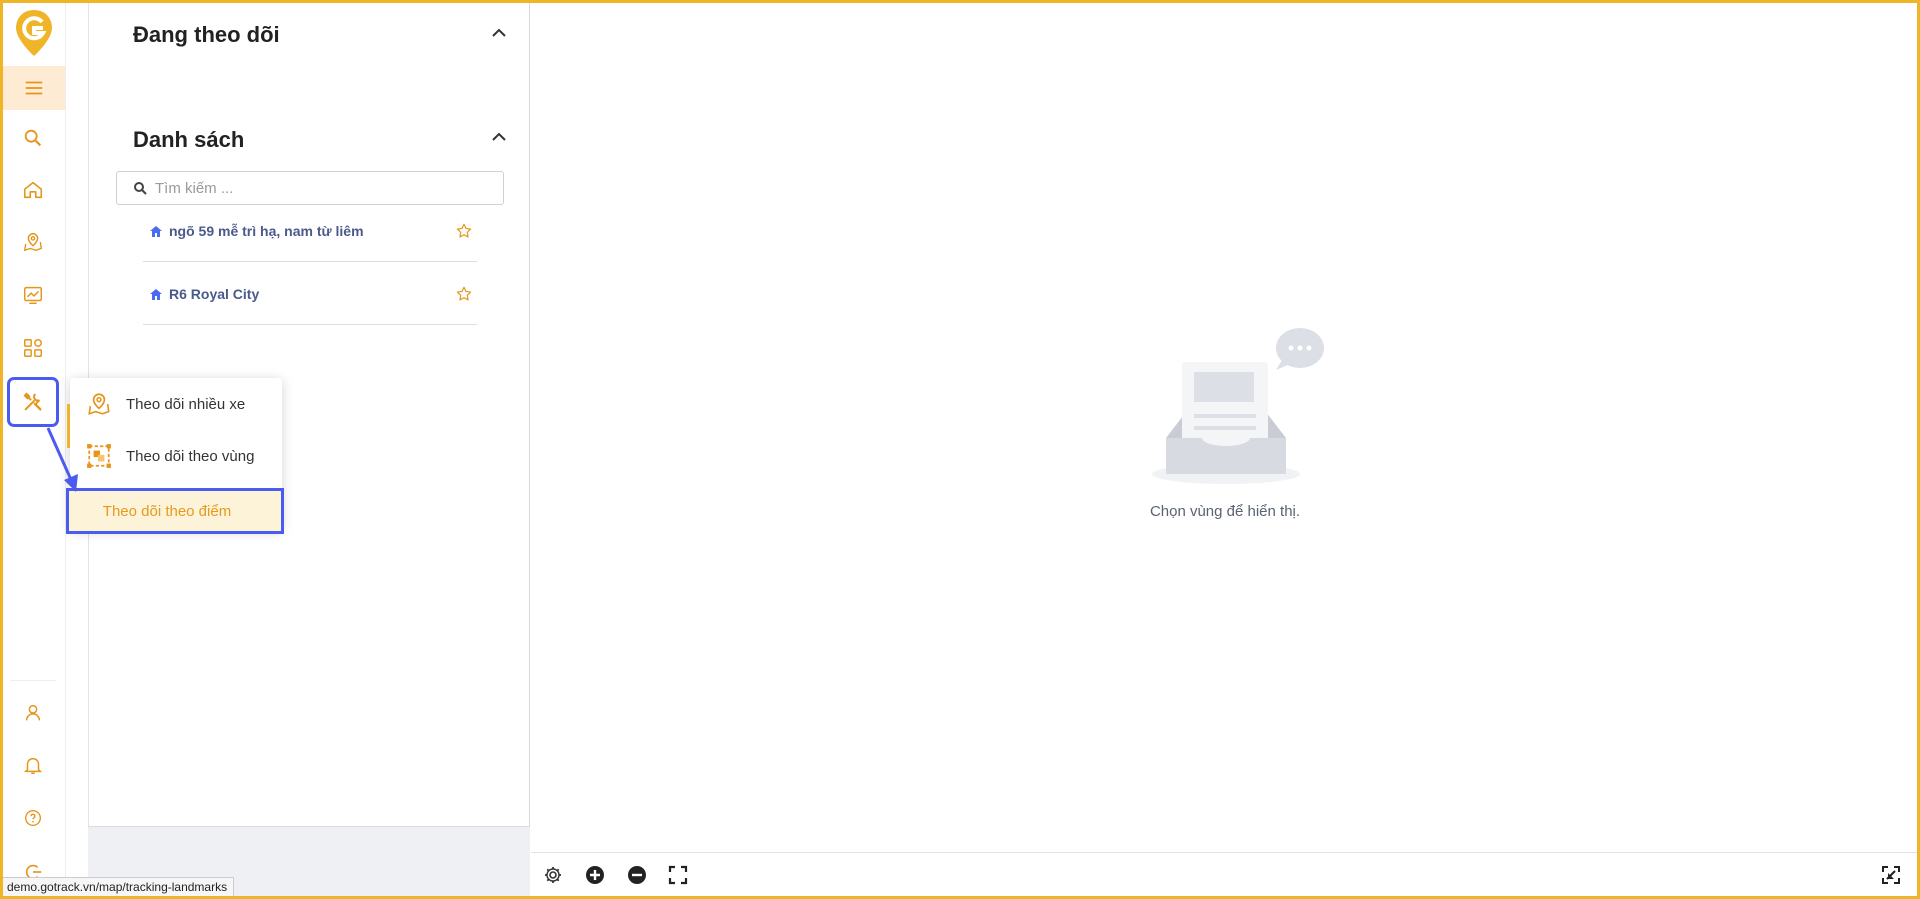 The width and height of the screenshot is (1920, 899). I want to click on fullscreen-icon, so click(678, 875).